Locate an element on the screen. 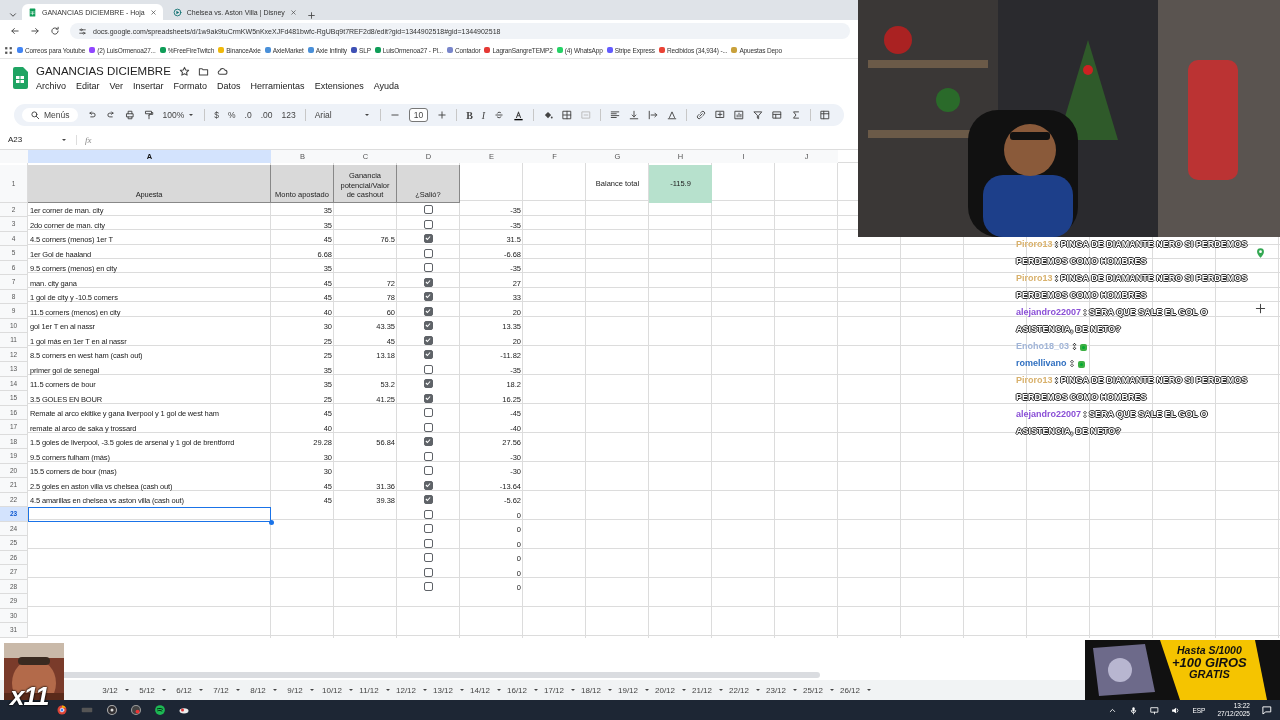  reload-icon is located at coordinates (55, 31).